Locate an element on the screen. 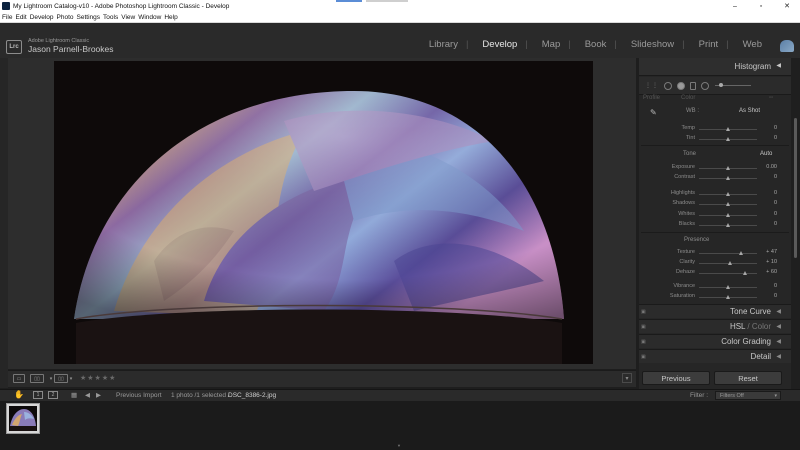 This screenshot has width=800, height=450. wb-value: As Shot is located at coordinates (749, 111).